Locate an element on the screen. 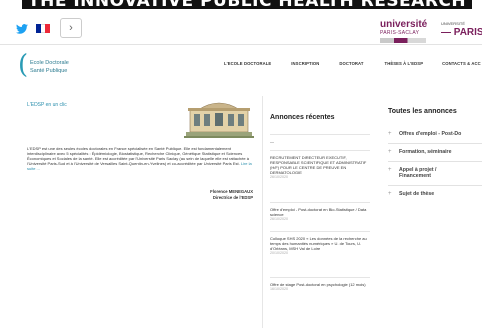  nav-item-theses: THÈSES À L'EDSP is located at coordinates (404, 63).